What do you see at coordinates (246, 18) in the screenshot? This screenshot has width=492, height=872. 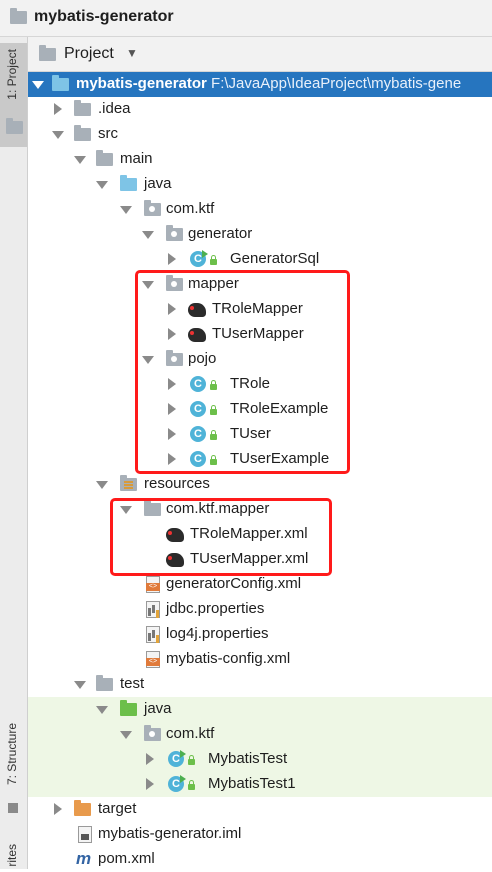 I see `title-bar: mybatis-generator` at bounding box center [246, 18].